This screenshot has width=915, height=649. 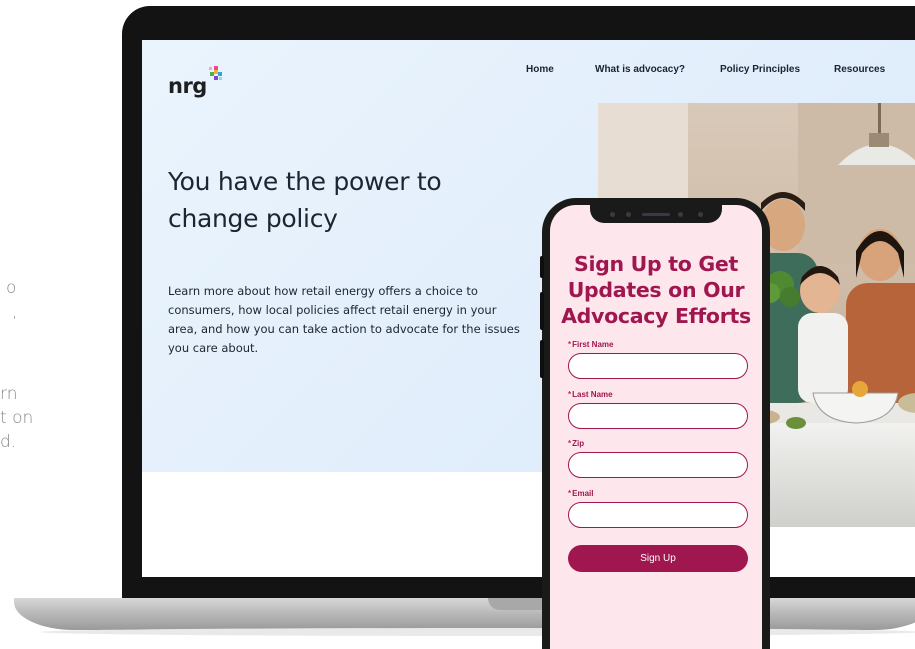 I want to click on nav-resources: Resources, so click(x=859, y=69).